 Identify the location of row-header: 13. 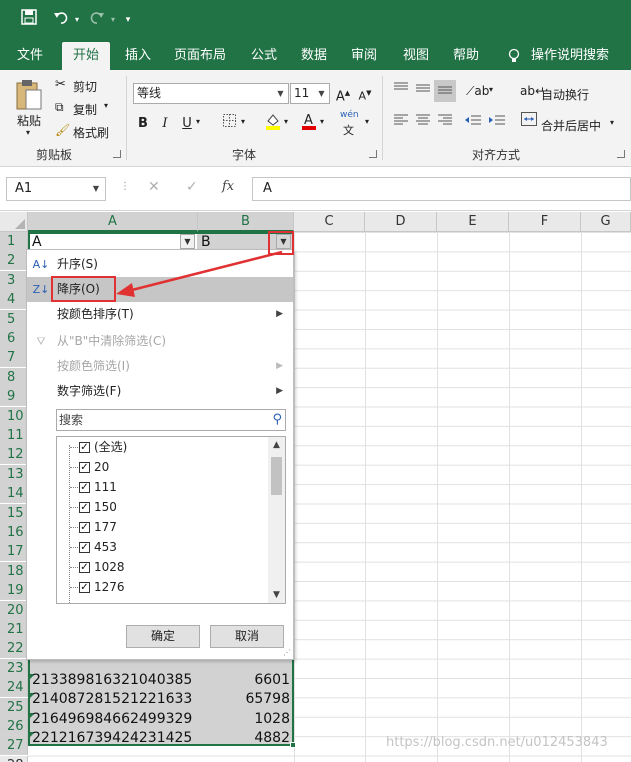
(14, 474).